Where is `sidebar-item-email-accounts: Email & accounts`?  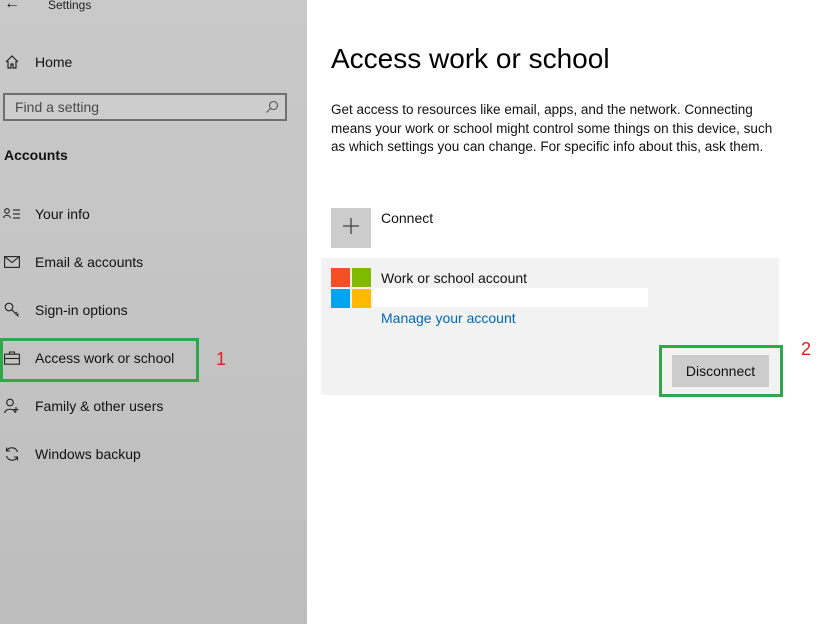
sidebar-item-email-accounts: Email & accounts is located at coordinates (153, 262).